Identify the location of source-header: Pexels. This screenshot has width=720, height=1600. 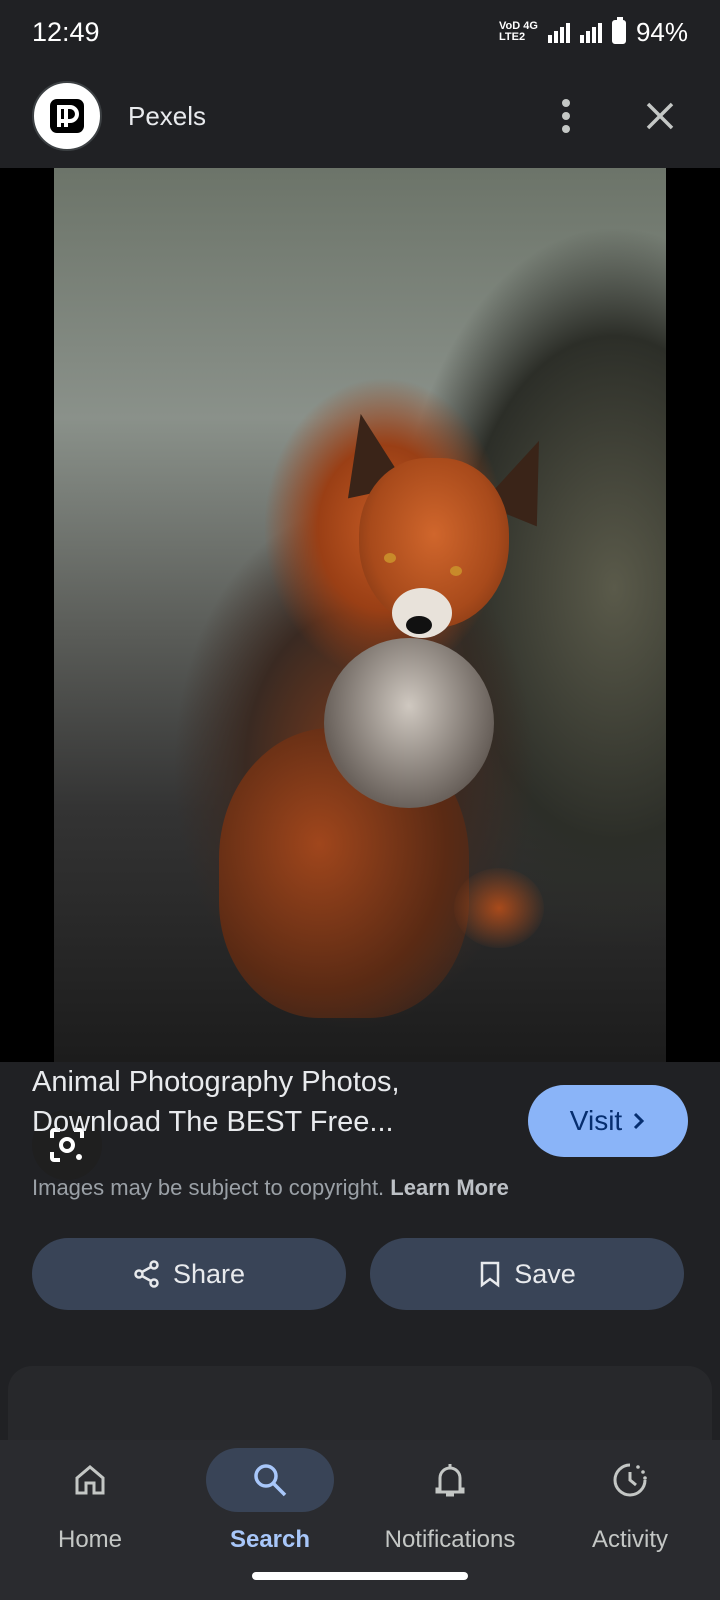
(360, 116).